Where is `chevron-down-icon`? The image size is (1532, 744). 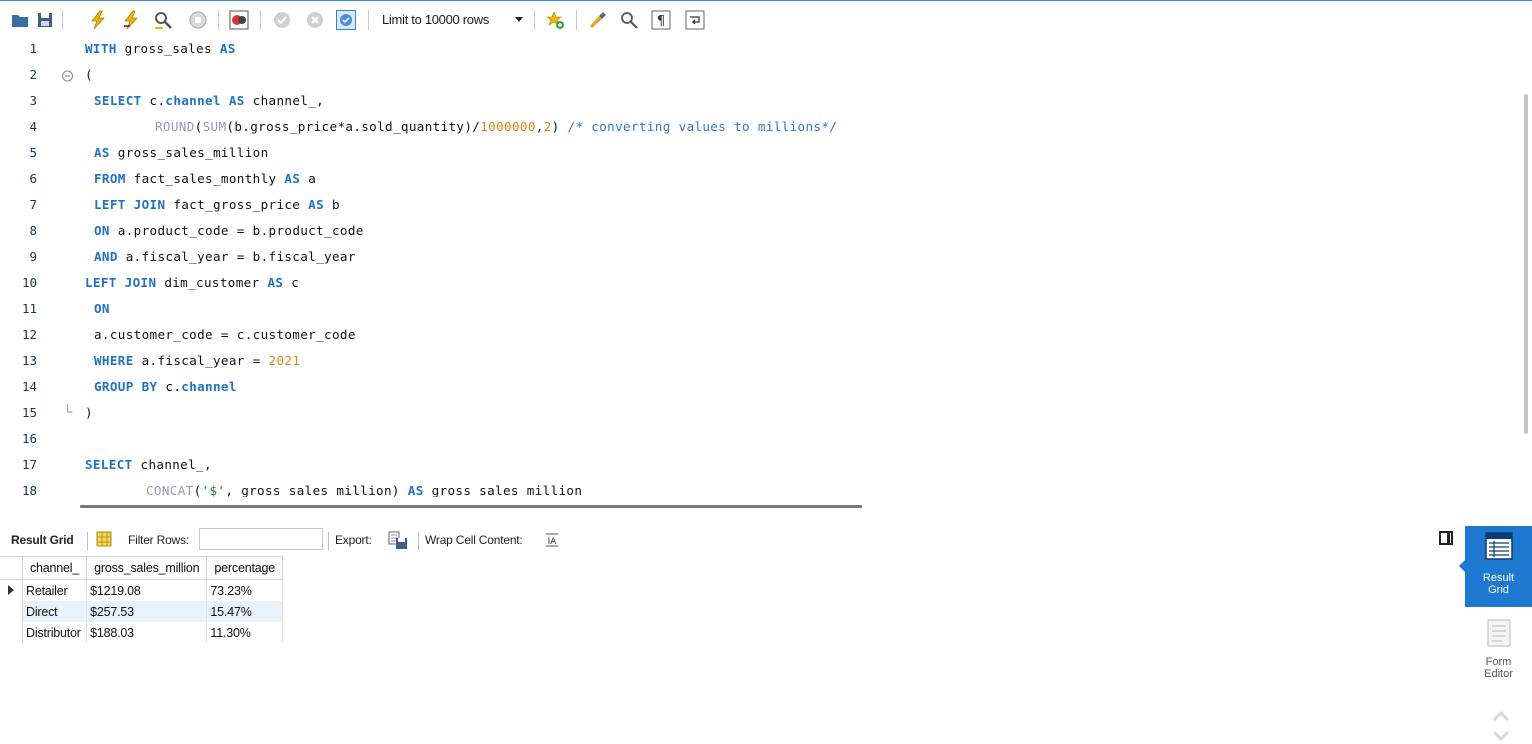 chevron-down-icon is located at coordinates (519, 19).